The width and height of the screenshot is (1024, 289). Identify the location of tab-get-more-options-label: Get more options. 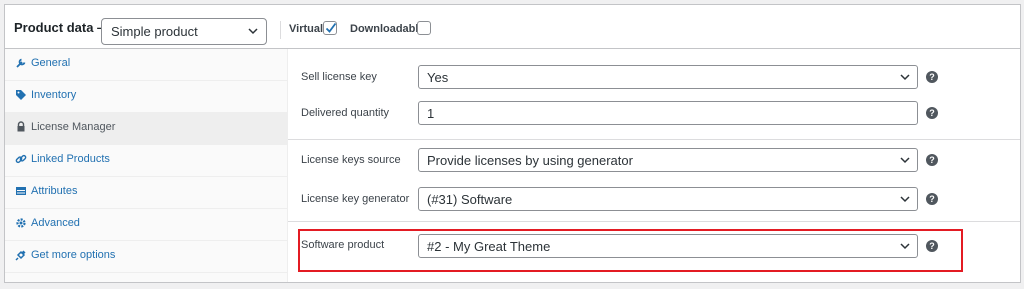
(73, 255).